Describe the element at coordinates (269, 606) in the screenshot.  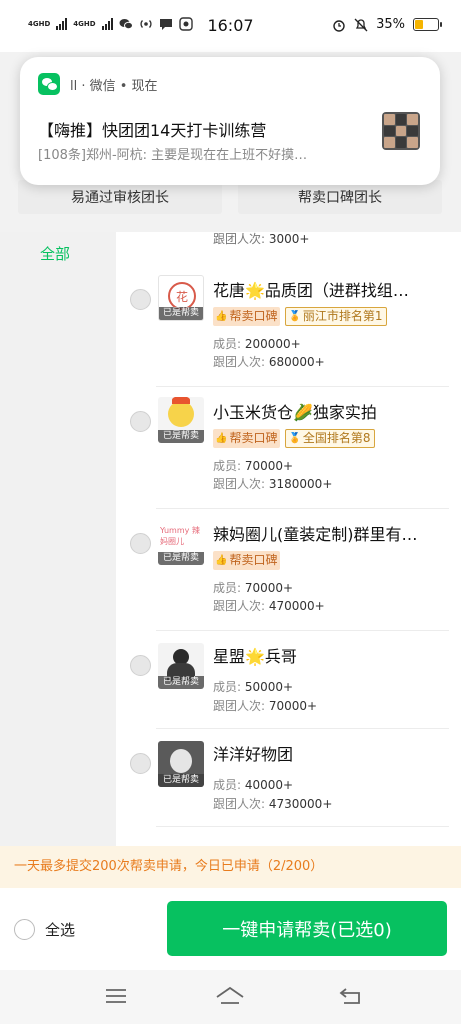
I see `followers-stat: 跟团人次: 470000+` at that location.